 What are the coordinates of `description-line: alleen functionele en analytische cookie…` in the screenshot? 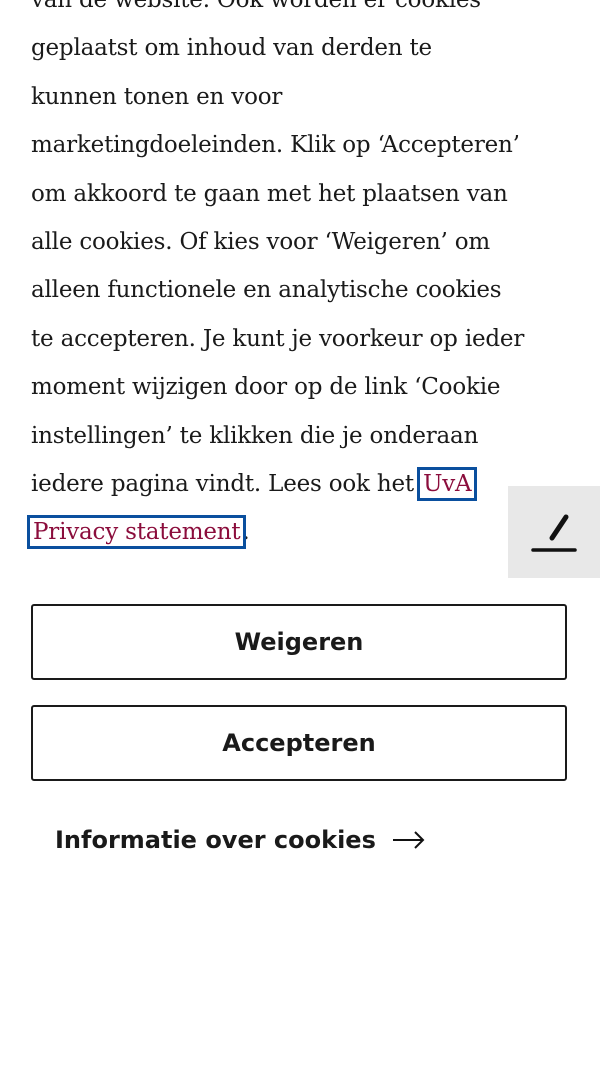 It's located at (266, 290).